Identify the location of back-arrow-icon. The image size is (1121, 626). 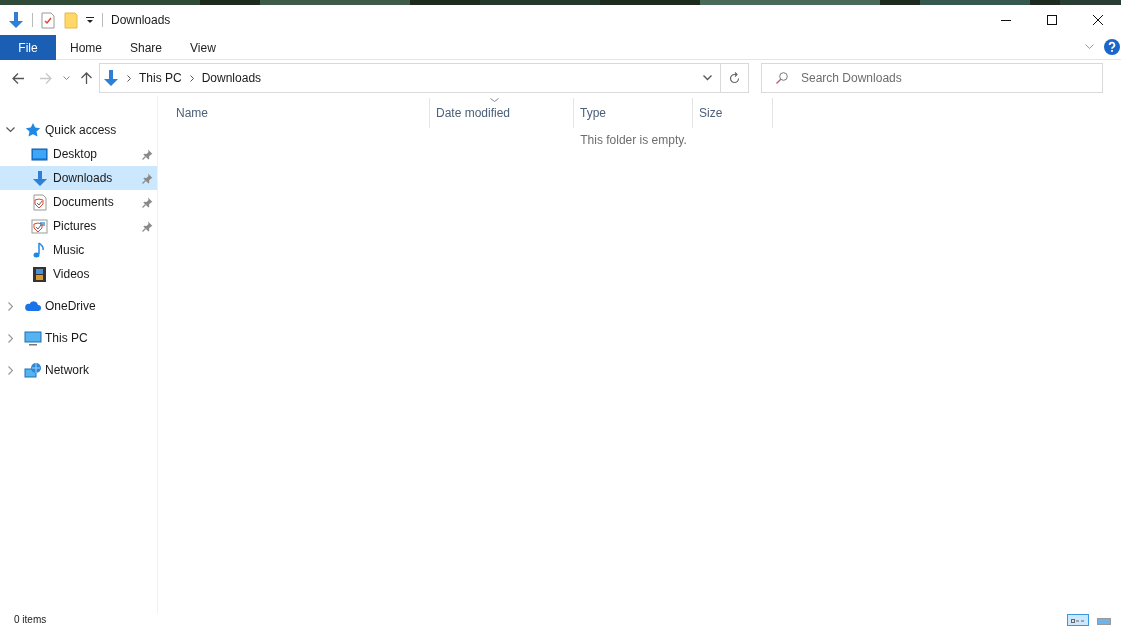
(18, 78).